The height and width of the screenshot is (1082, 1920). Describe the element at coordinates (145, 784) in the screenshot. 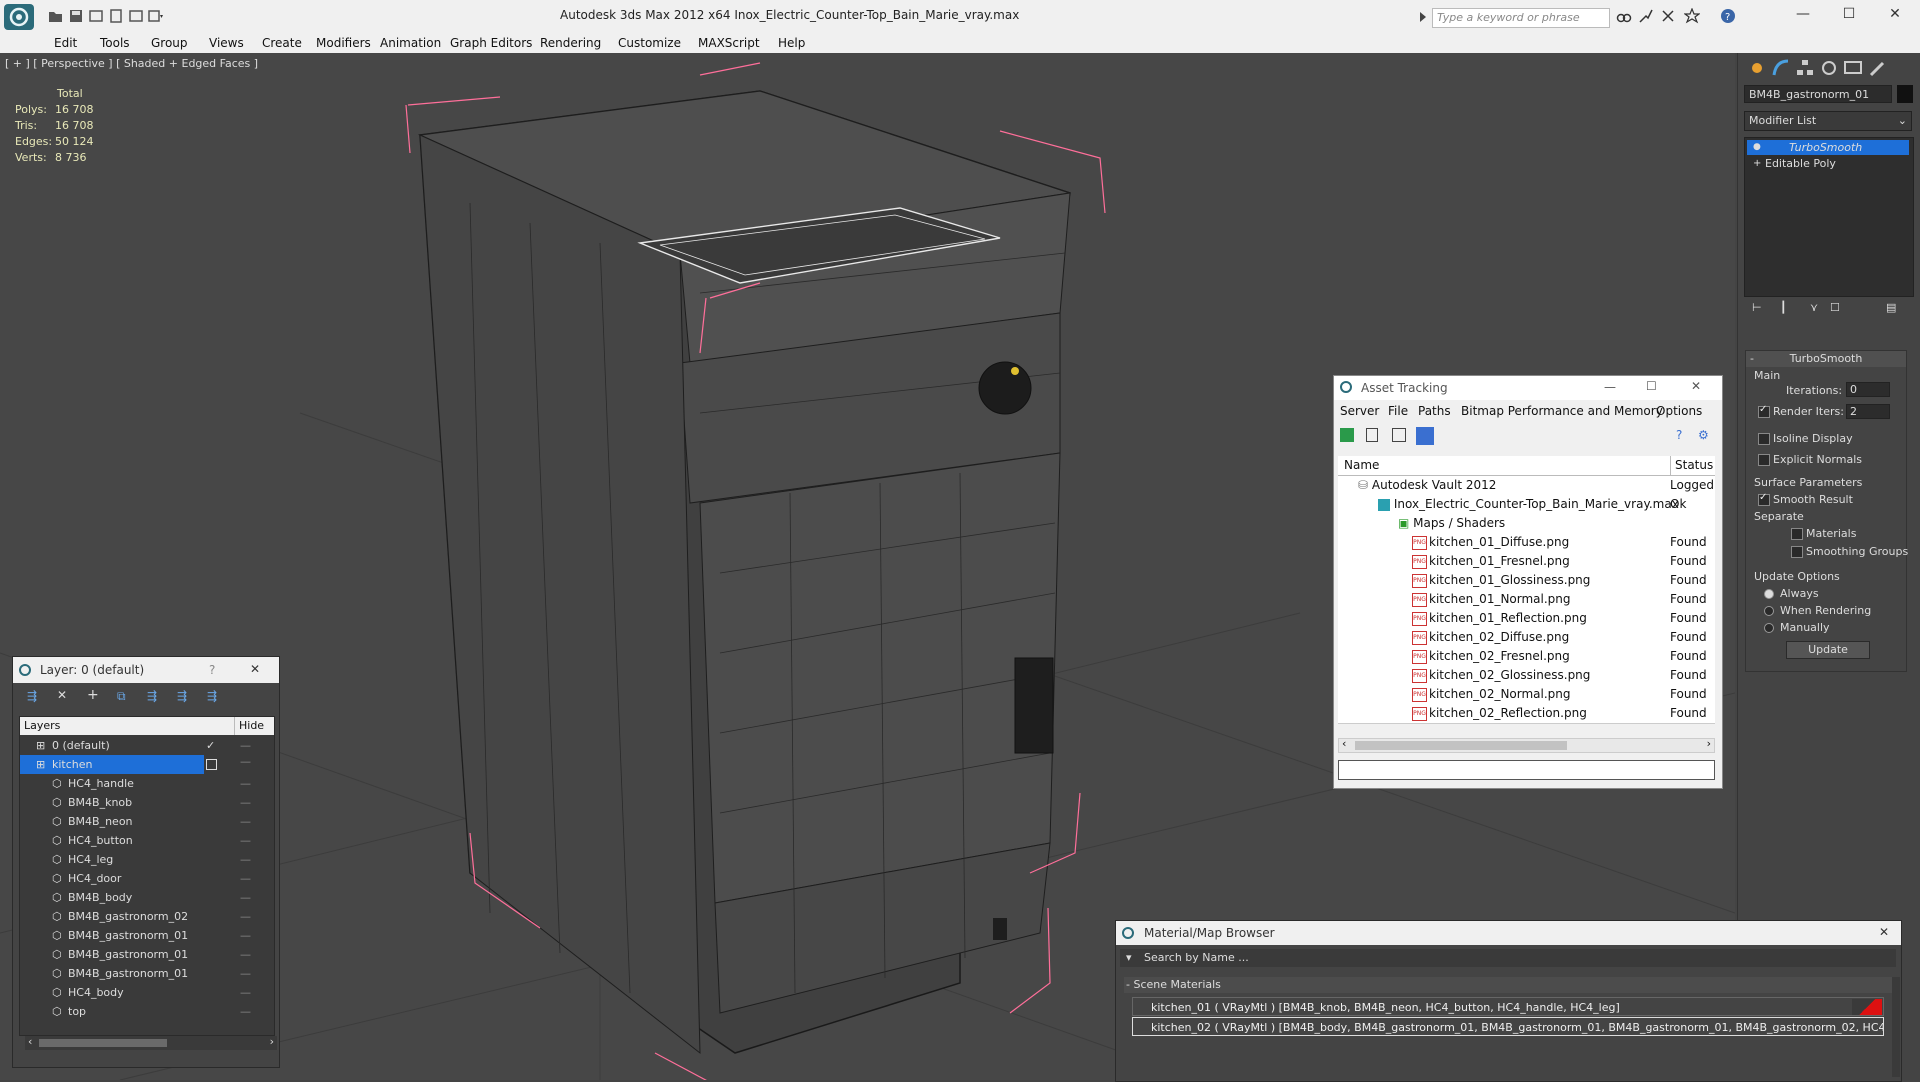

I see `object-row: ⬡ HC4_handle —` at that location.